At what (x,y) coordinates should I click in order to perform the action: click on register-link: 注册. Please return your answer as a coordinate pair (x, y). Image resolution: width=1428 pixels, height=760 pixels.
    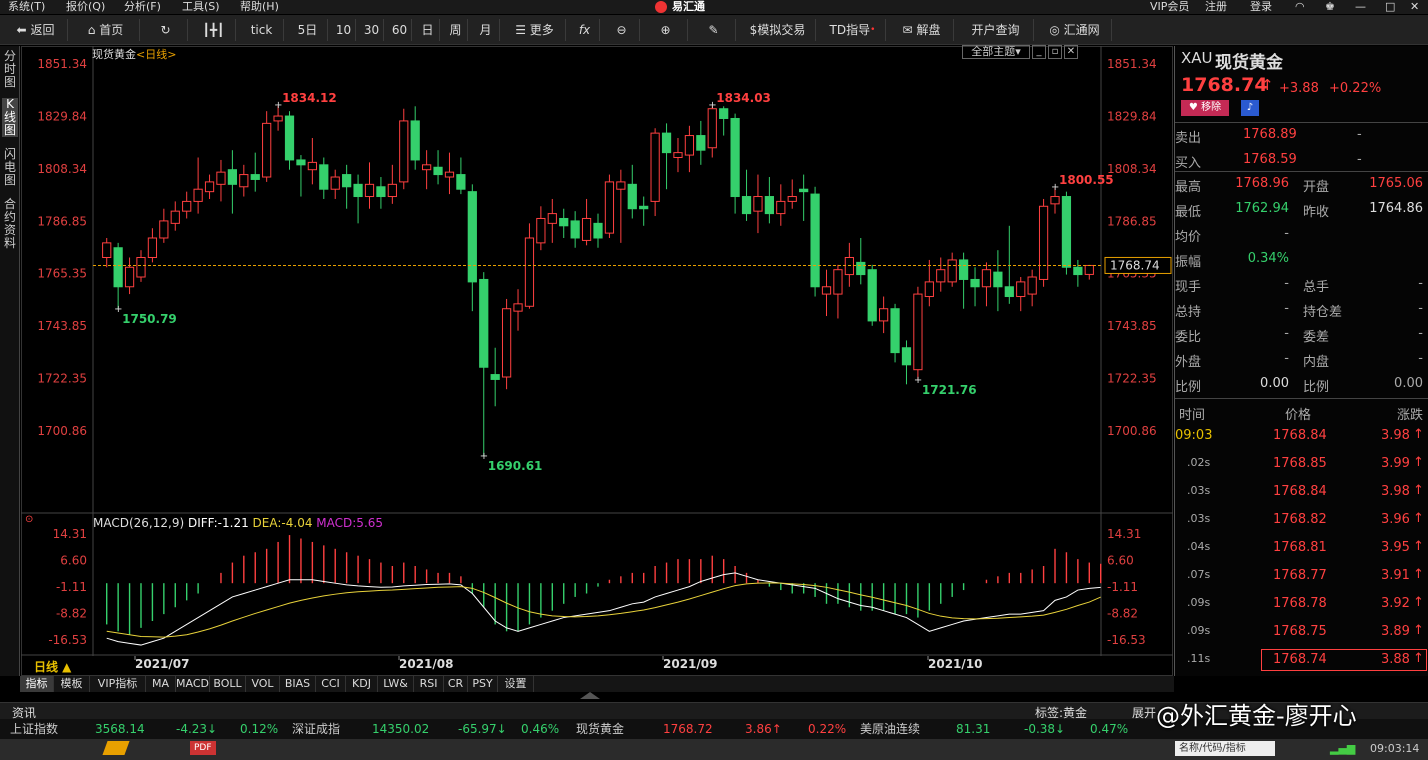
    Looking at the image, I should click on (1216, 7).